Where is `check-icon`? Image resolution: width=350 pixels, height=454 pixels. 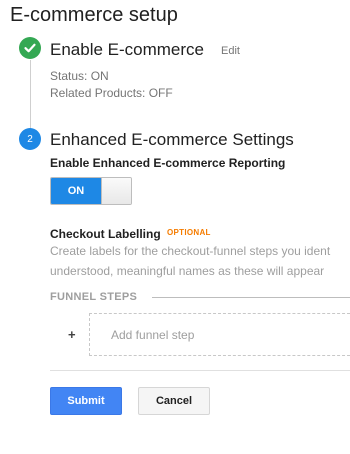
check-icon is located at coordinates (30, 48).